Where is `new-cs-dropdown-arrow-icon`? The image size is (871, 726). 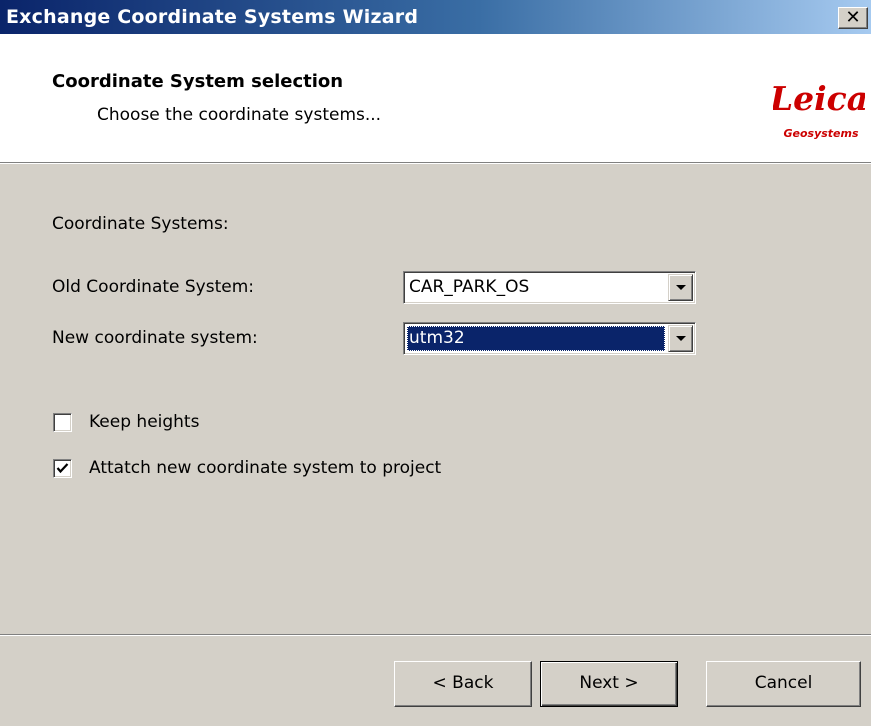
new-cs-dropdown-arrow-icon is located at coordinates (680, 338).